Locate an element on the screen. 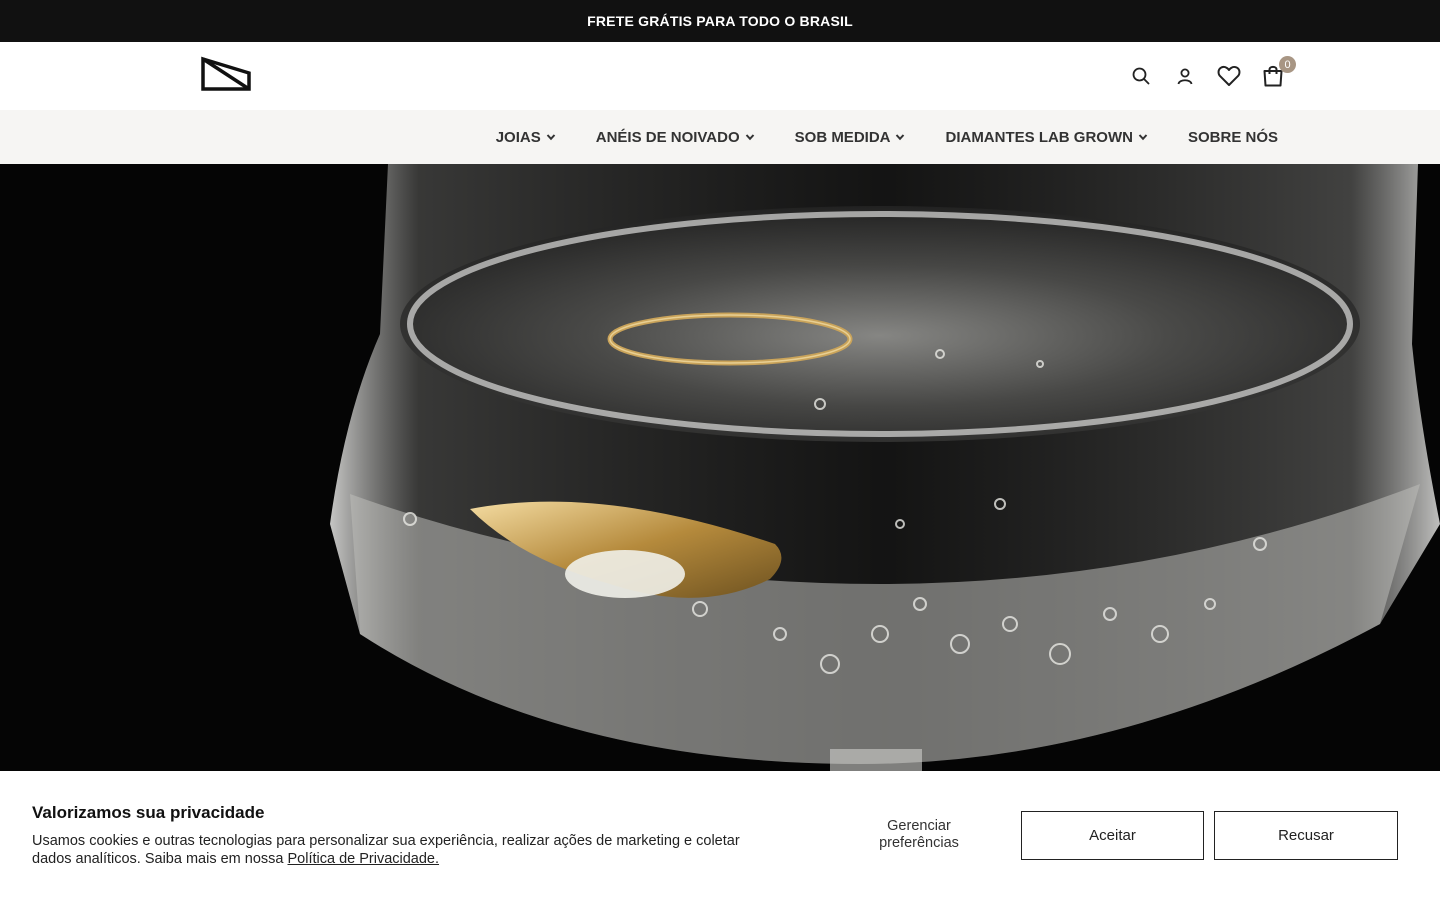 This screenshot has height=900, width=1440. manage-preferences-button: Gerenciar preferências is located at coordinates (919, 835).